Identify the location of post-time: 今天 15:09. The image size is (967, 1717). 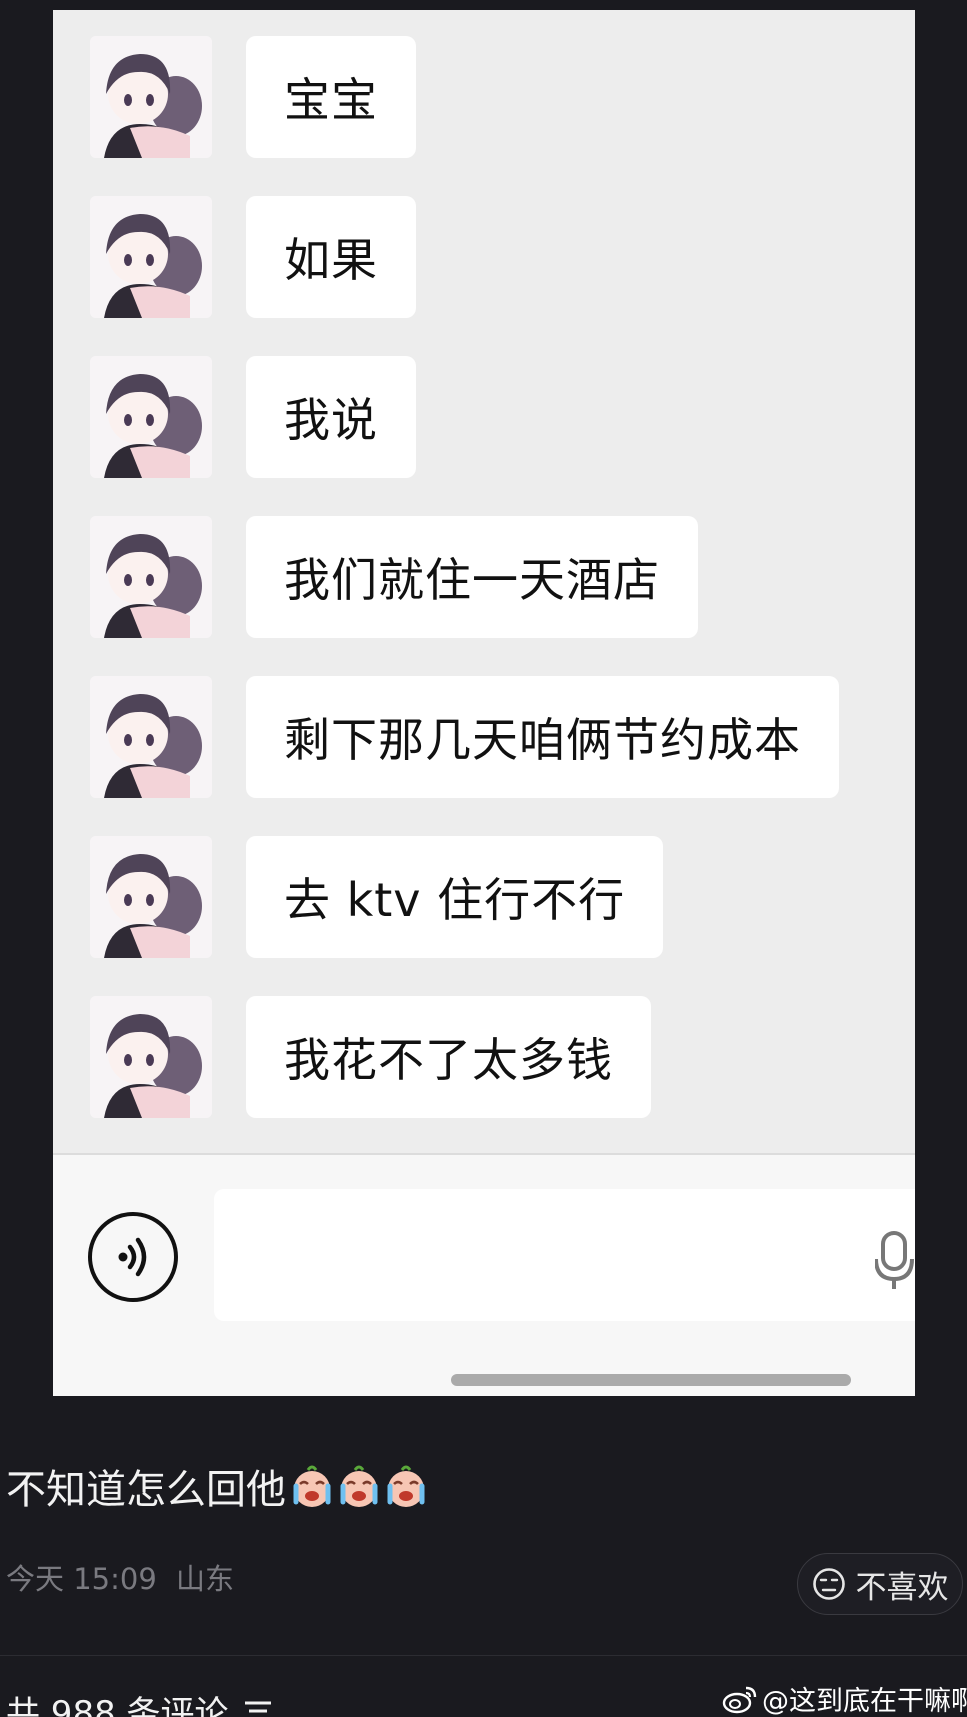
(81, 1579).